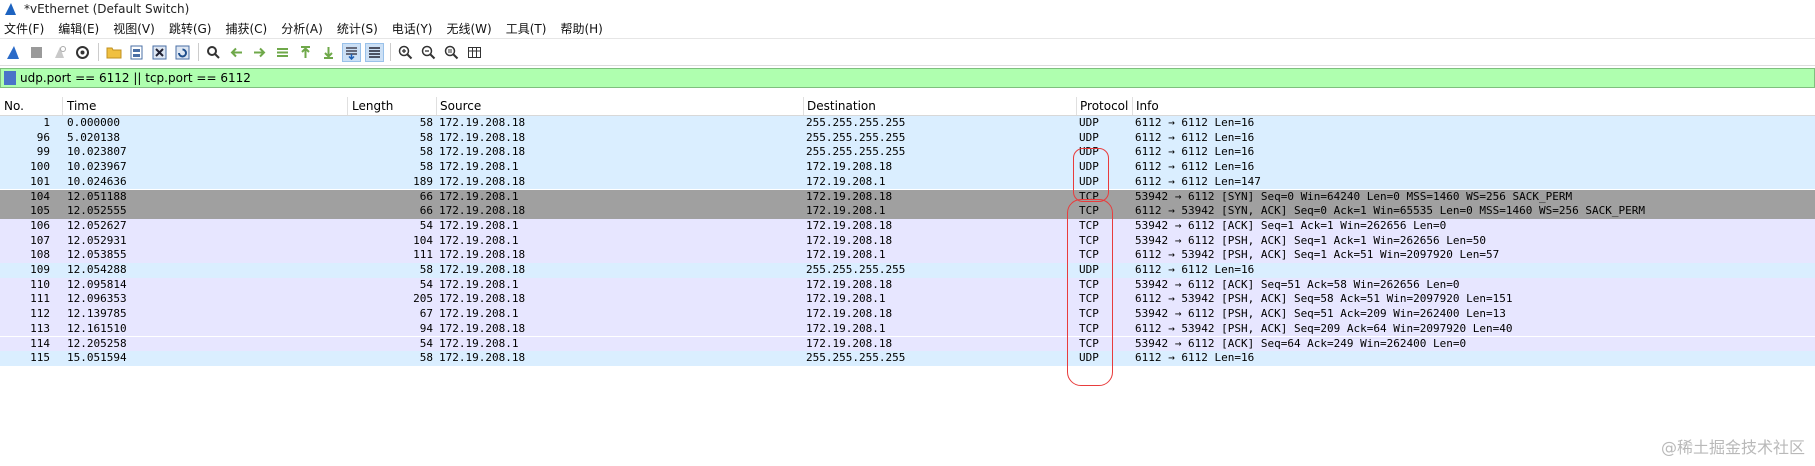 The height and width of the screenshot is (466, 1815). I want to click on go-first-packet-button, so click(305, 52).